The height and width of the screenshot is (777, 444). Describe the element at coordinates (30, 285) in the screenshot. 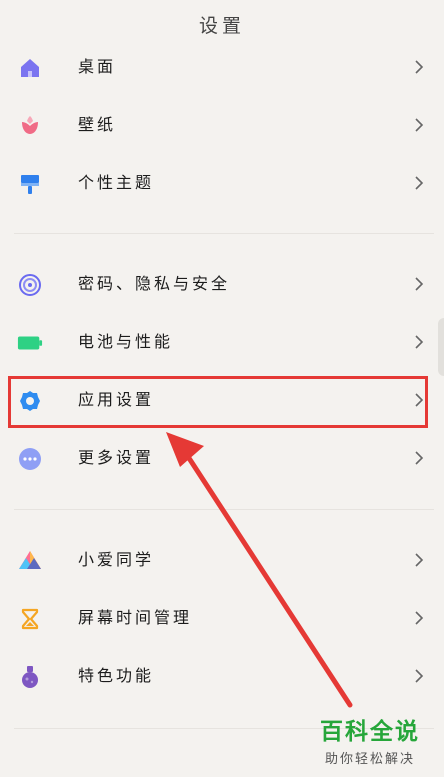

I see `fingerprint-icon` at that location.